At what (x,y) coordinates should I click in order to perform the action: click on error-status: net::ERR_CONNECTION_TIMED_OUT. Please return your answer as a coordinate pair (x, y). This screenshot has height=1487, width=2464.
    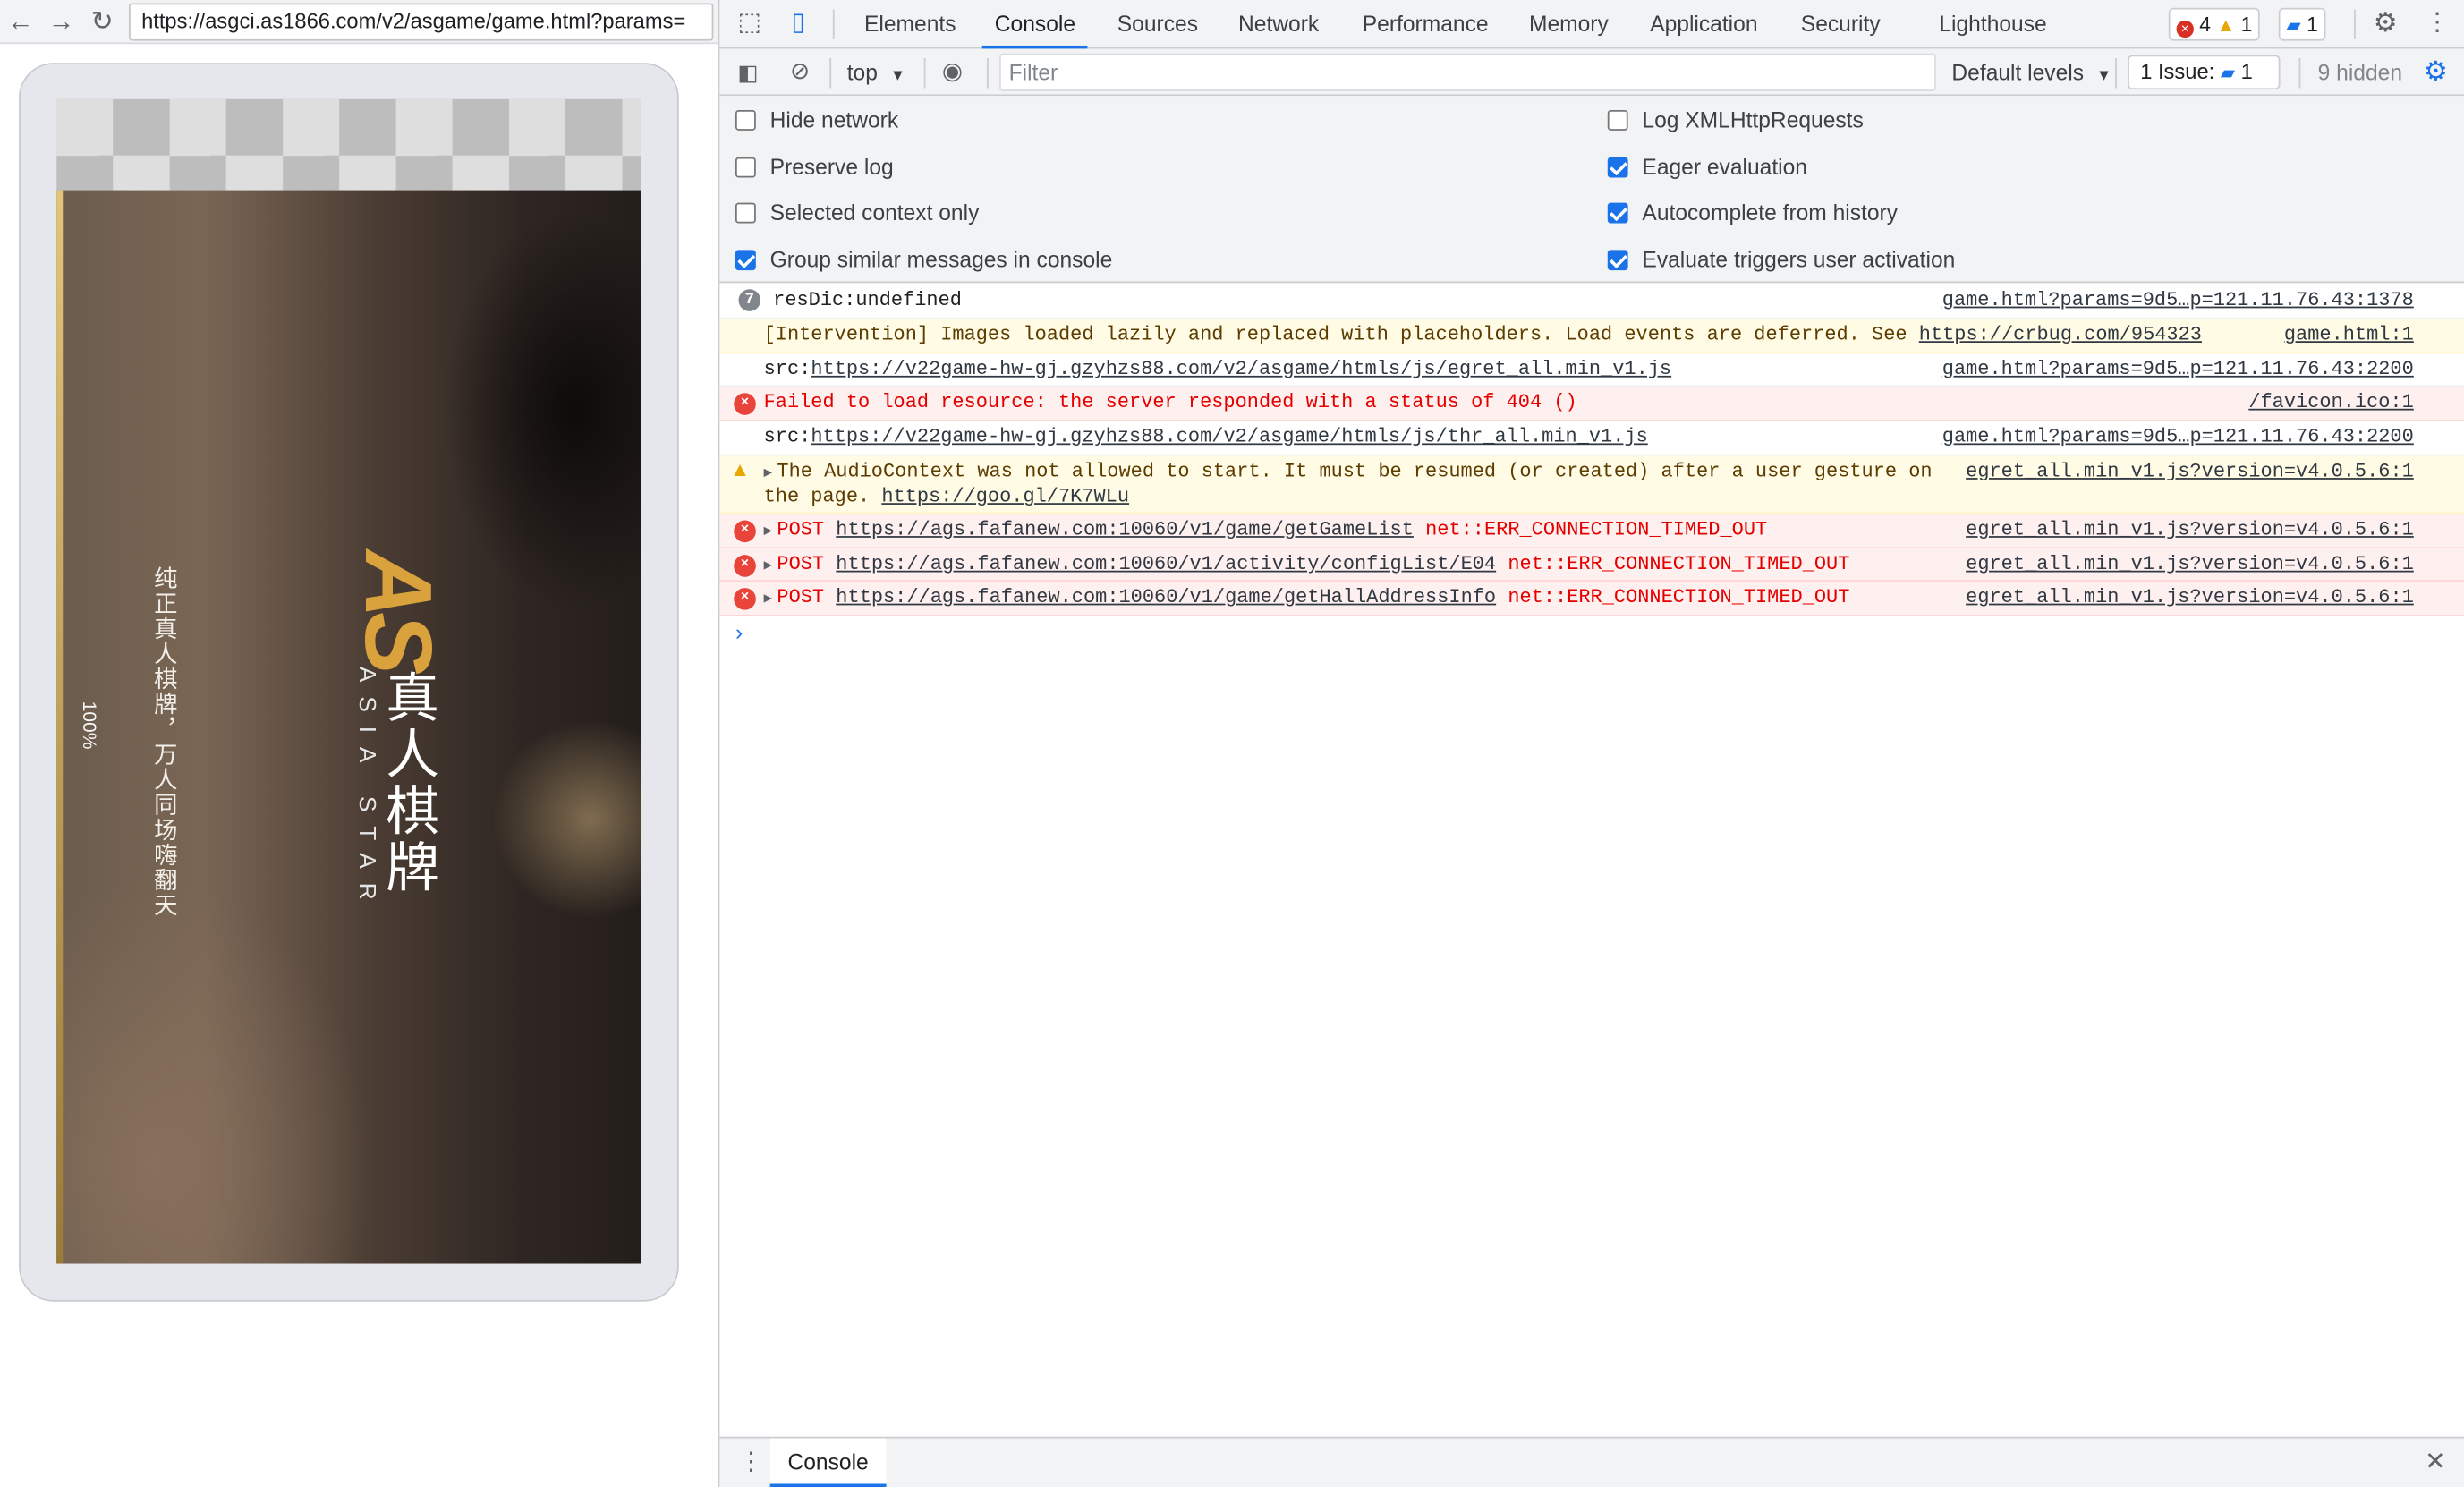
    Looking at the image, I should click on (1679, 564).